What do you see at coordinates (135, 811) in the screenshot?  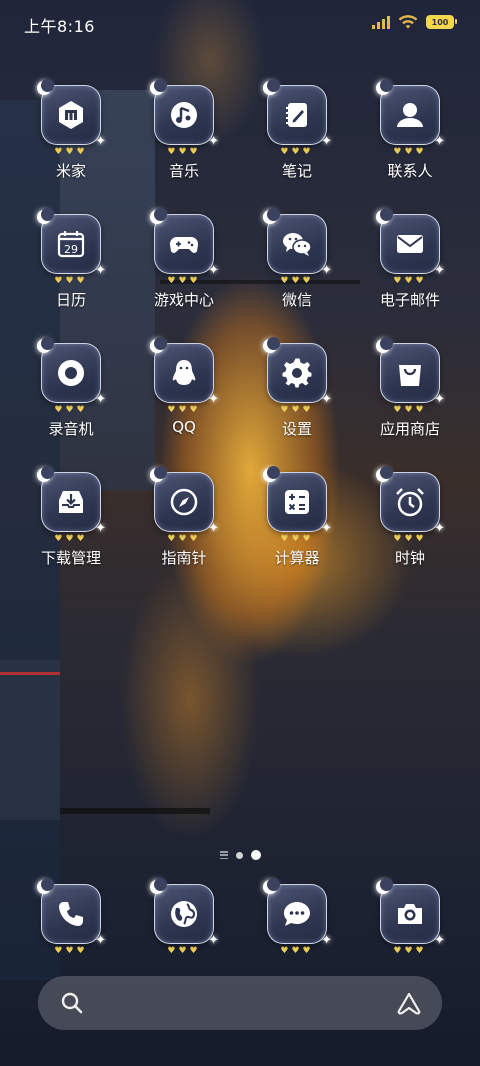 I see `wallpaper-pole` at bounding box center [135, 811].